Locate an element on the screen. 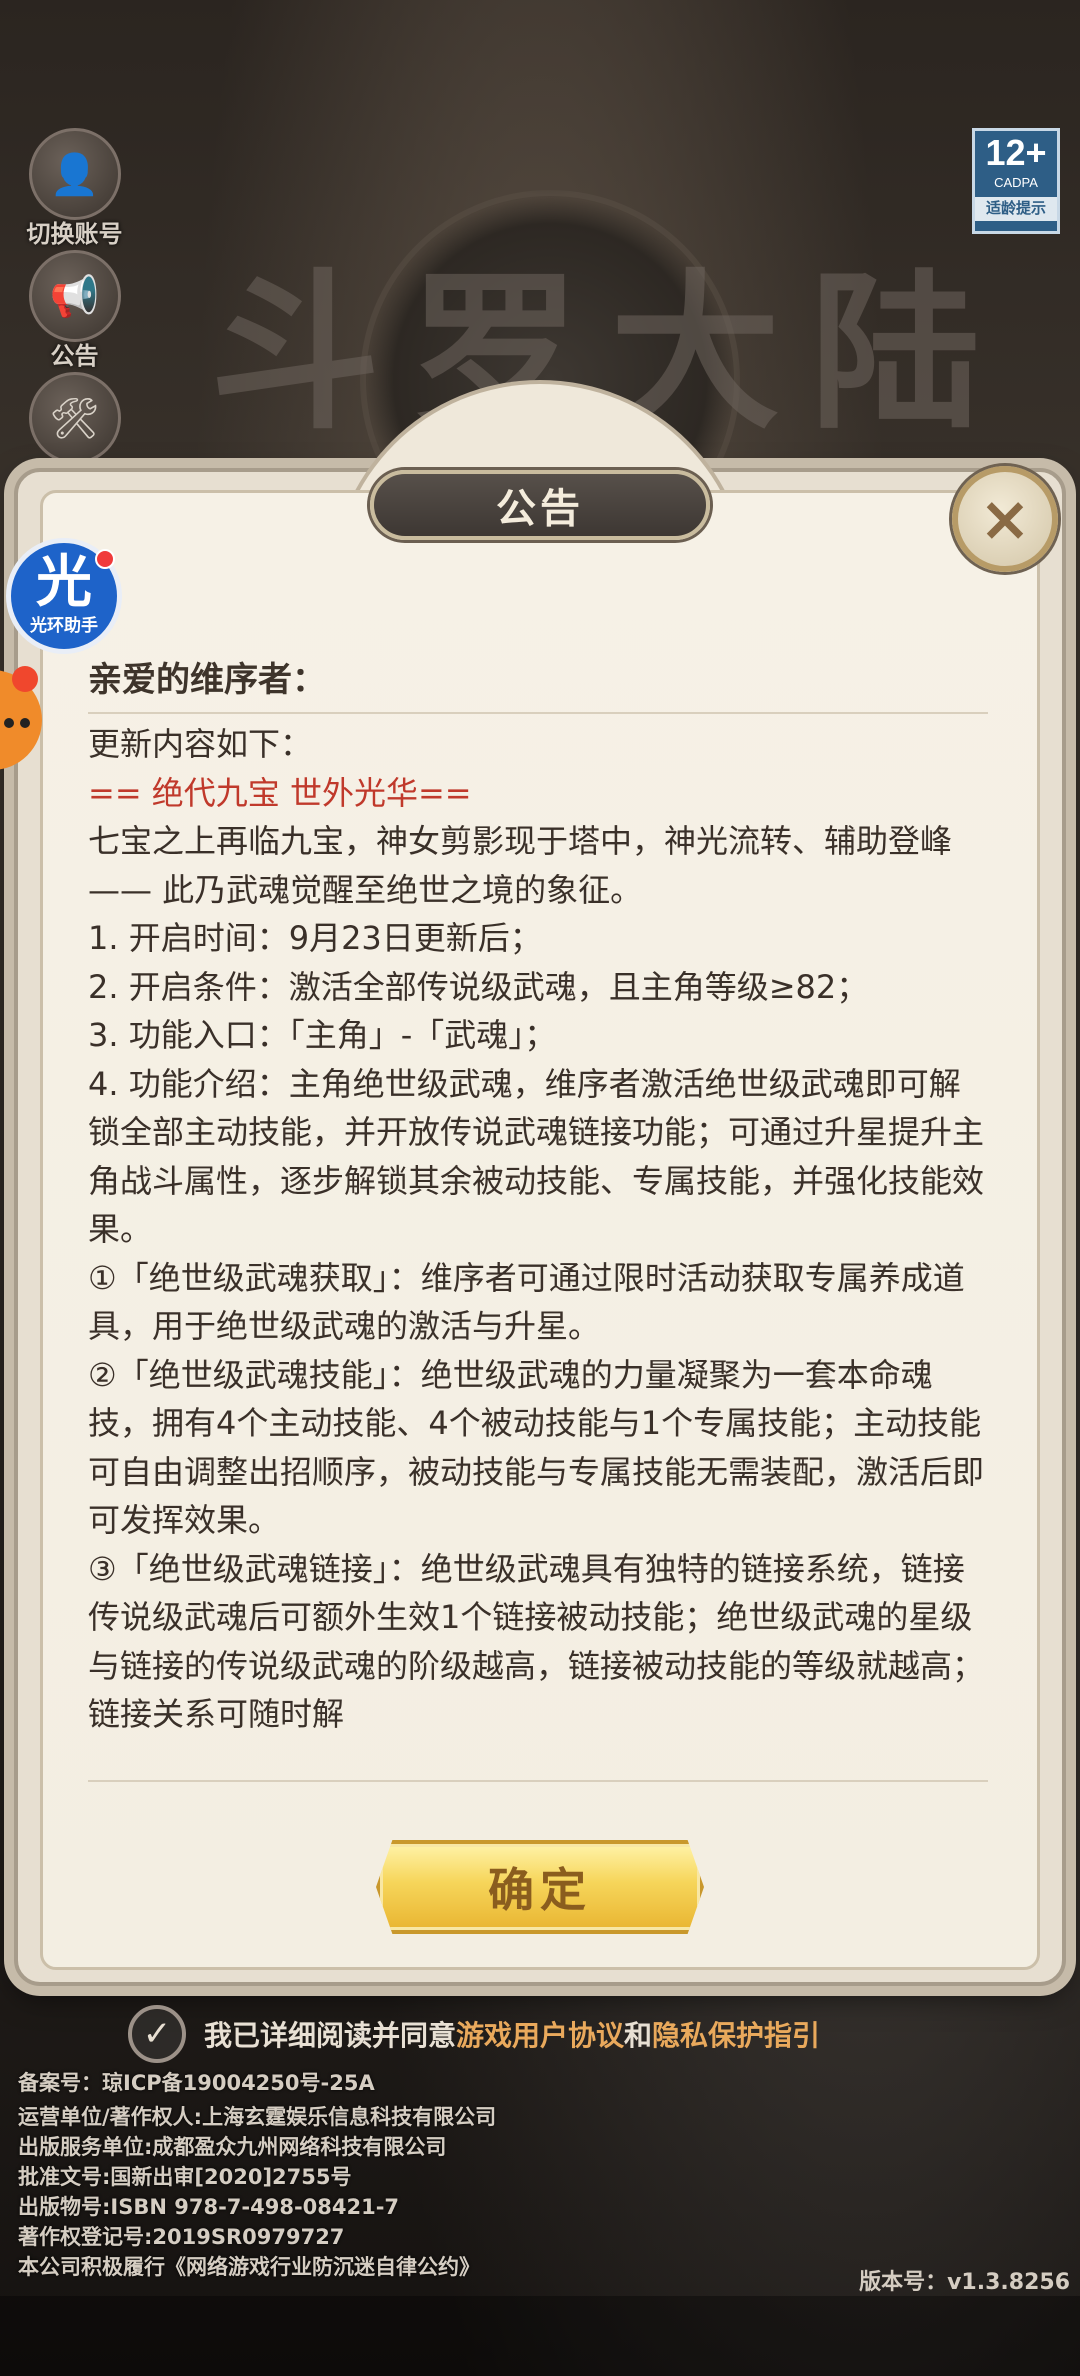 This screenshot has height=2376, width=1080. switch-account-button: 👤 切换账号 is located at coordinates (74, 188).